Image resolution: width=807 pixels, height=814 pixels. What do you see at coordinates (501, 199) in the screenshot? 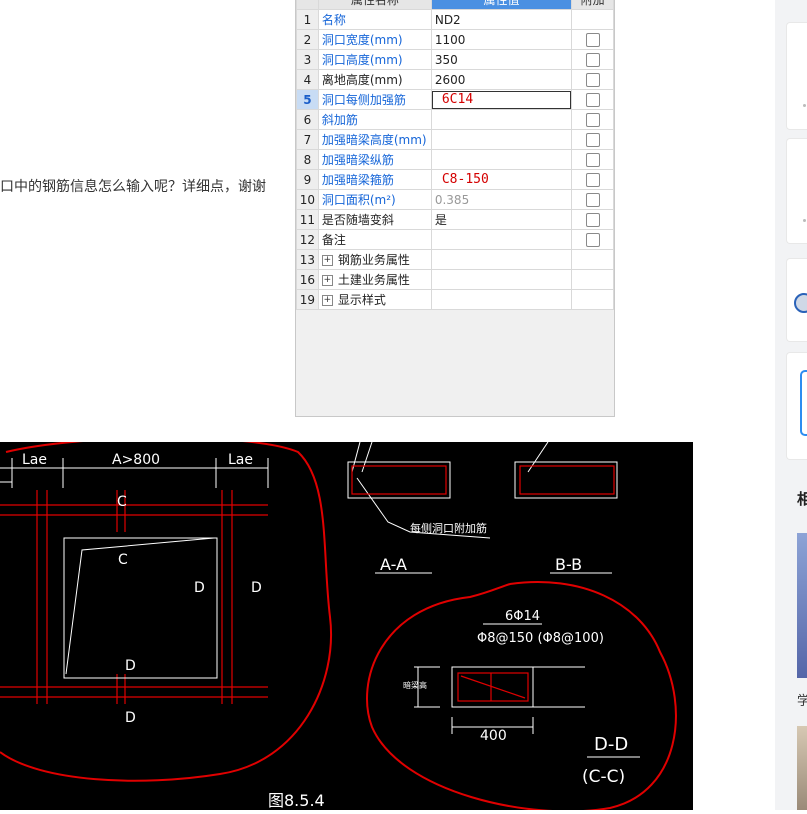
I see `property-value: 0.385` at bounding box center [501, 199].